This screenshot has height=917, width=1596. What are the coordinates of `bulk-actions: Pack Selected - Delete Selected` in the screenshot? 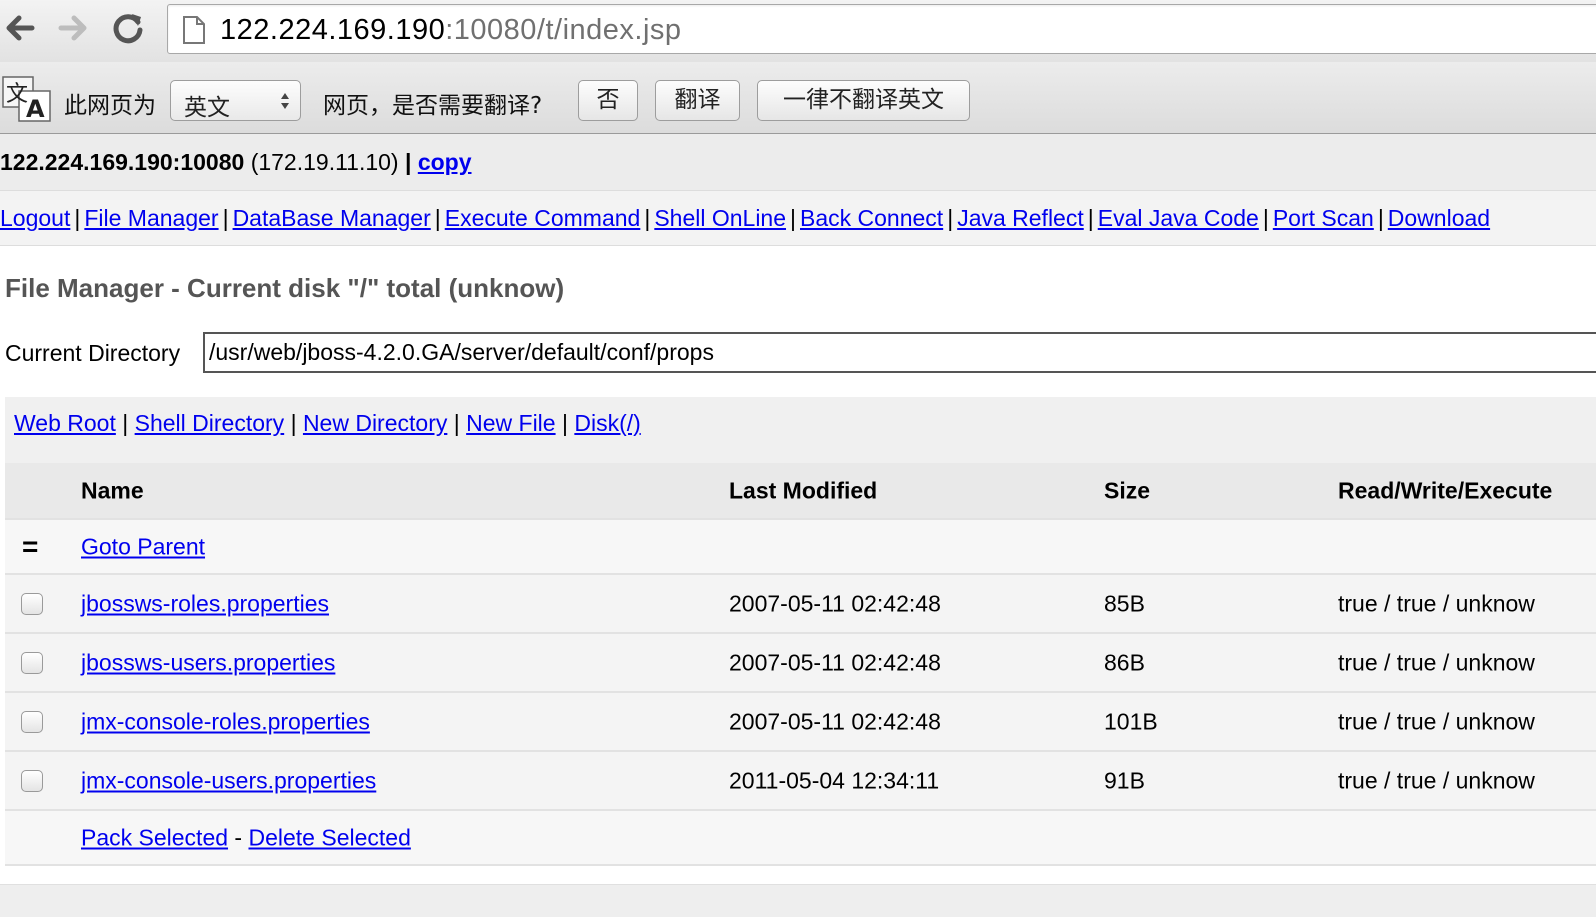 It's located at (246, 837).